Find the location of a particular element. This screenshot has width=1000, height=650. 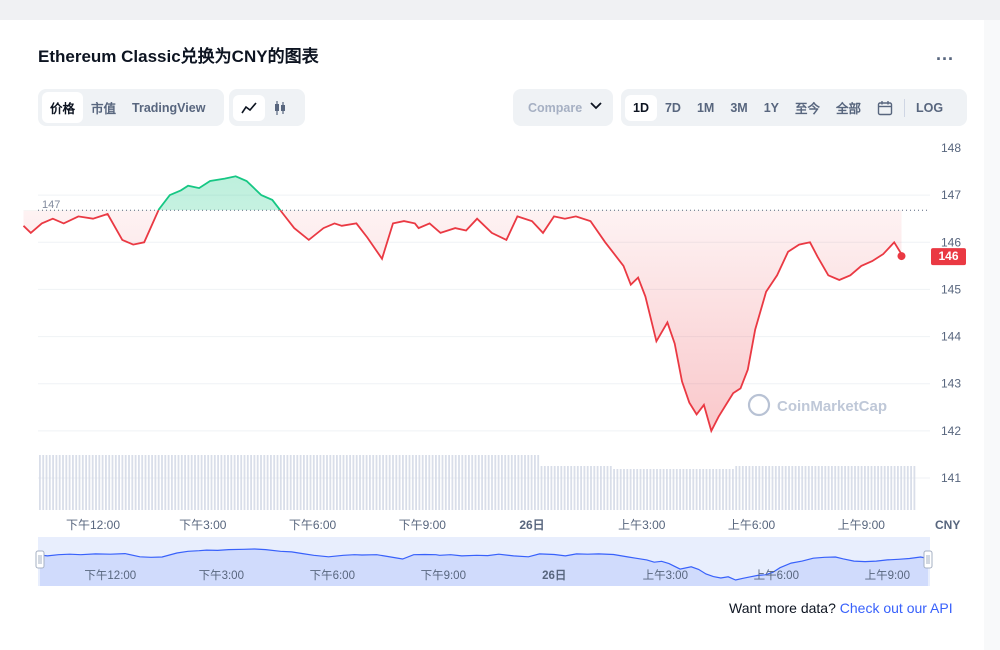

log-scale-button: LOG is located at coordinates (929, 108).